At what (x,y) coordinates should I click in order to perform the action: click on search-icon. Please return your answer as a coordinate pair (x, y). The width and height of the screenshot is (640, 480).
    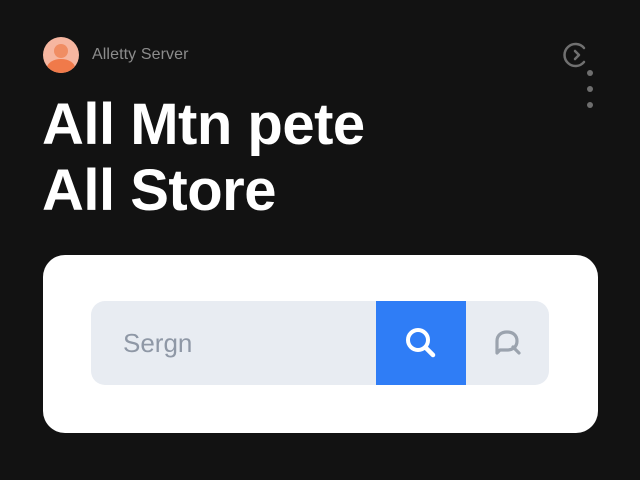
    Looking at the image, I should click on (421, 343).